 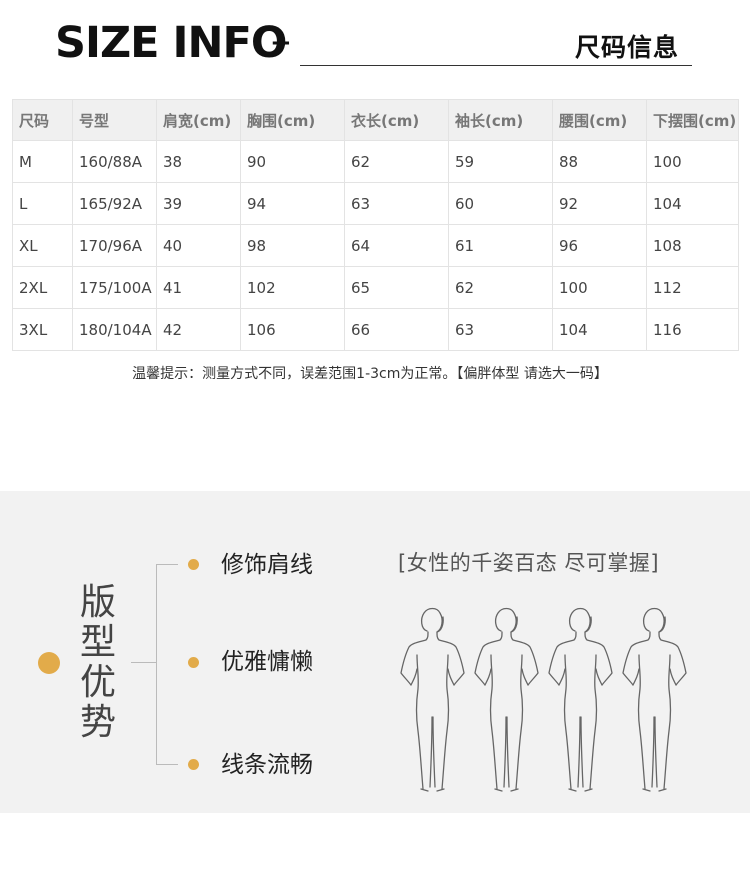 I want to click on table-cell: 96, so click(x=599, y=245).